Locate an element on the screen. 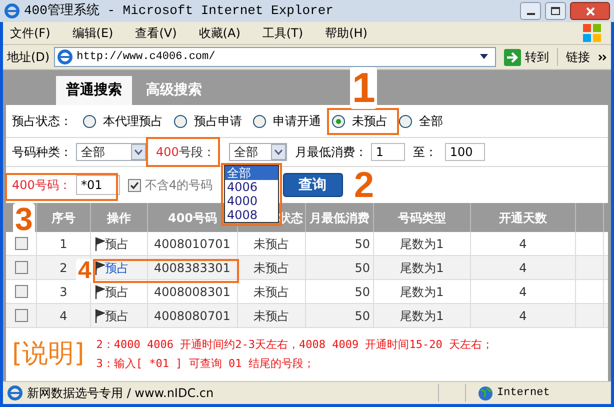  close-icon is located at coordinates (590, 11).